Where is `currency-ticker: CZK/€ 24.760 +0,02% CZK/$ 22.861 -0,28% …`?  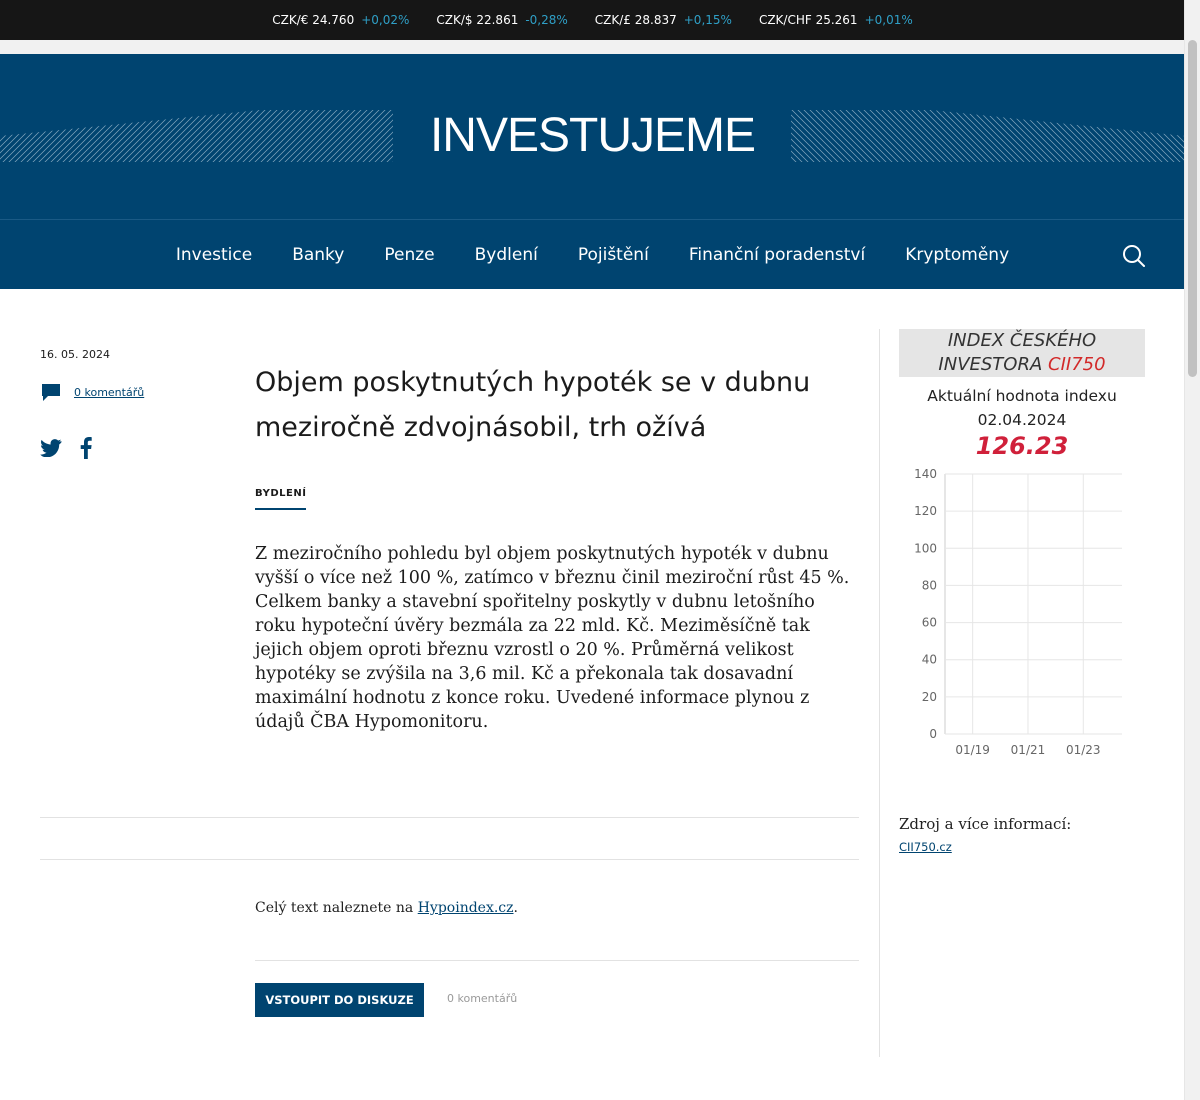 currency-ticker: CZK/€ 24.760 +0,02% CZK/$ 22.861 -0,28% … is located at coordinates (592, 20).